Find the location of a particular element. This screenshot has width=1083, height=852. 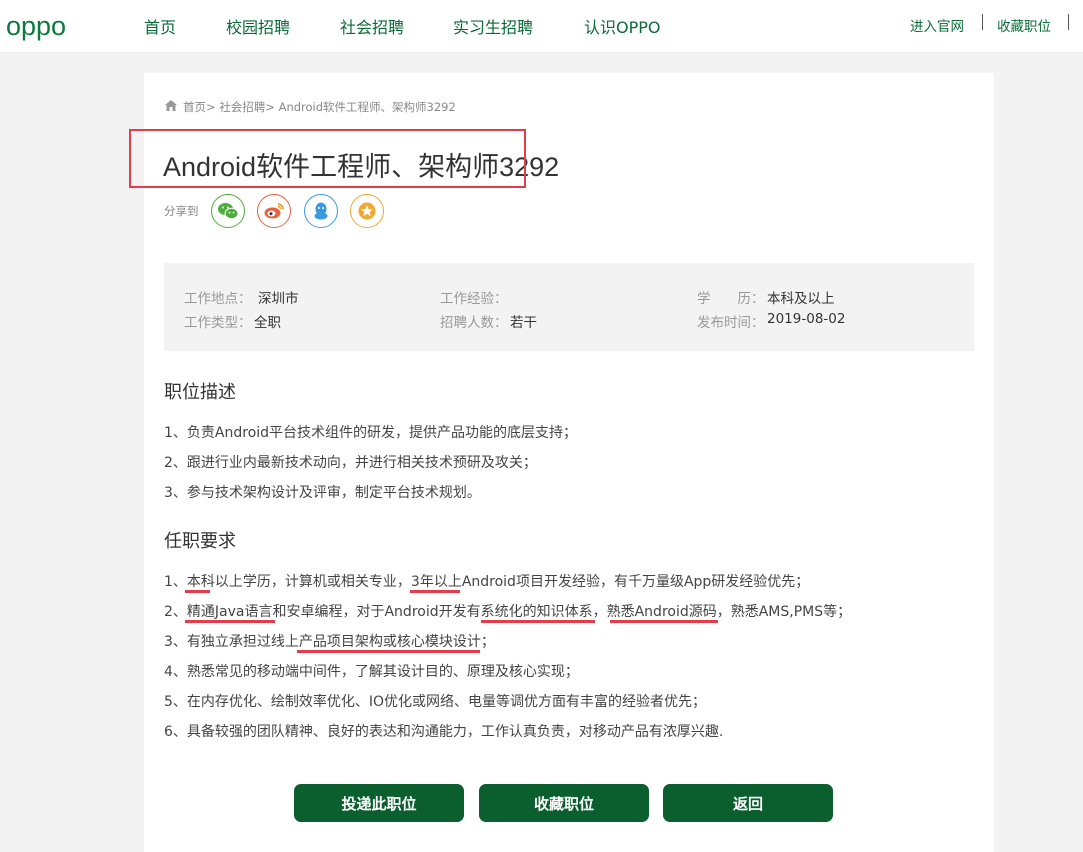

apply-button: 投递此职位 is located at coordinates (379, 803).